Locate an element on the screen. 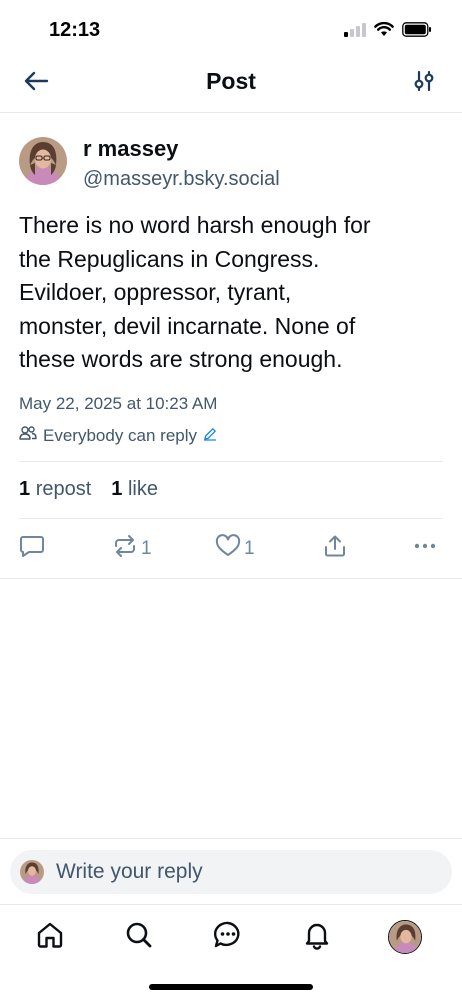  post-actions: 1 1 is located at coordinates (231, 549).